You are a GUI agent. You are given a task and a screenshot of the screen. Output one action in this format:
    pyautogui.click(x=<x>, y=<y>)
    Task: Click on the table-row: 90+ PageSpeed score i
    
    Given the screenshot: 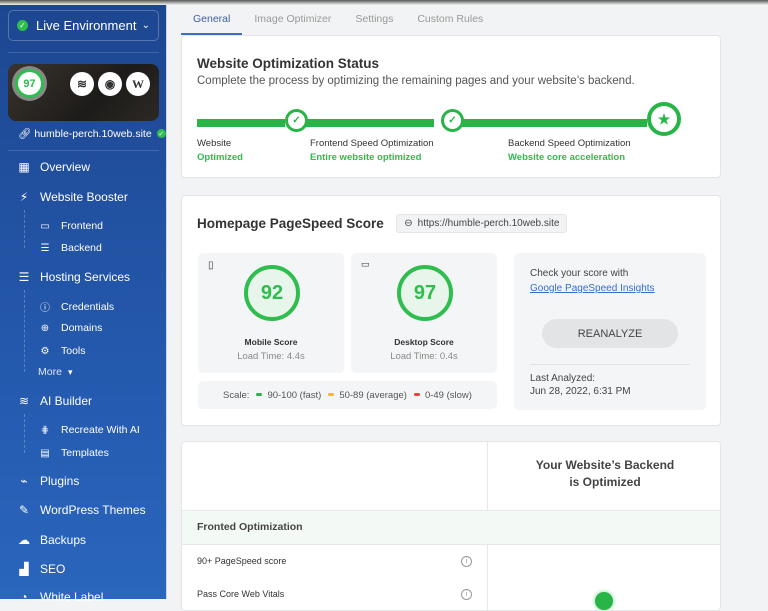 What is the action you would take?
    pyautogui.click(x=334, y=561)
    